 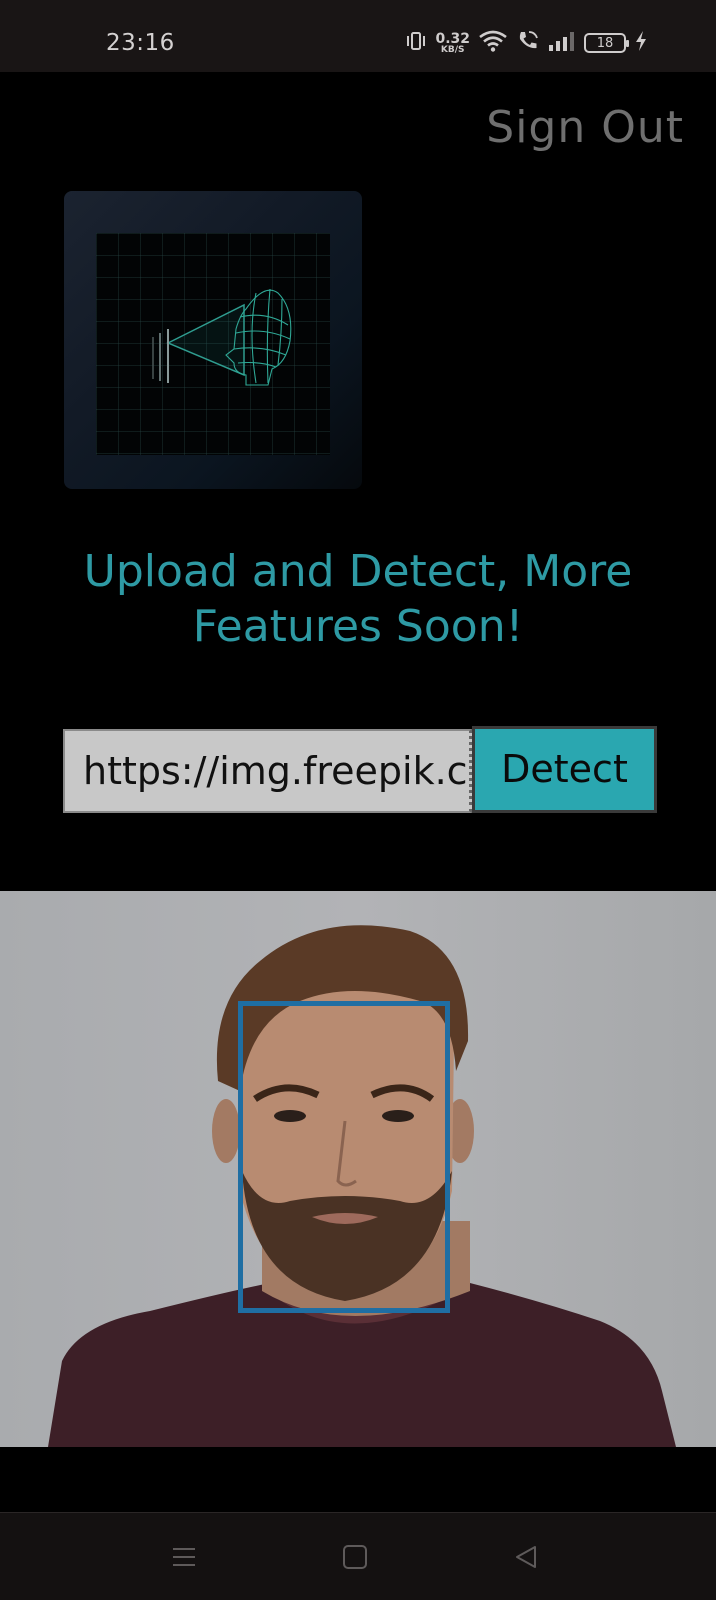 I want to click on network-speed-unit: KB/S, so click(x=452, y=49).